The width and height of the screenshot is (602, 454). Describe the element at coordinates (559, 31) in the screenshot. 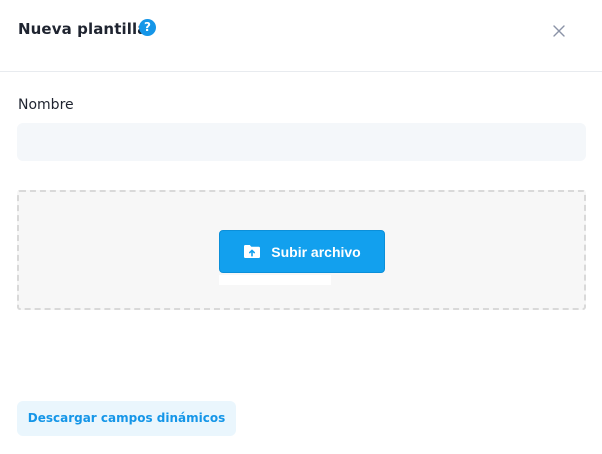

I see `close-icon` at that location.